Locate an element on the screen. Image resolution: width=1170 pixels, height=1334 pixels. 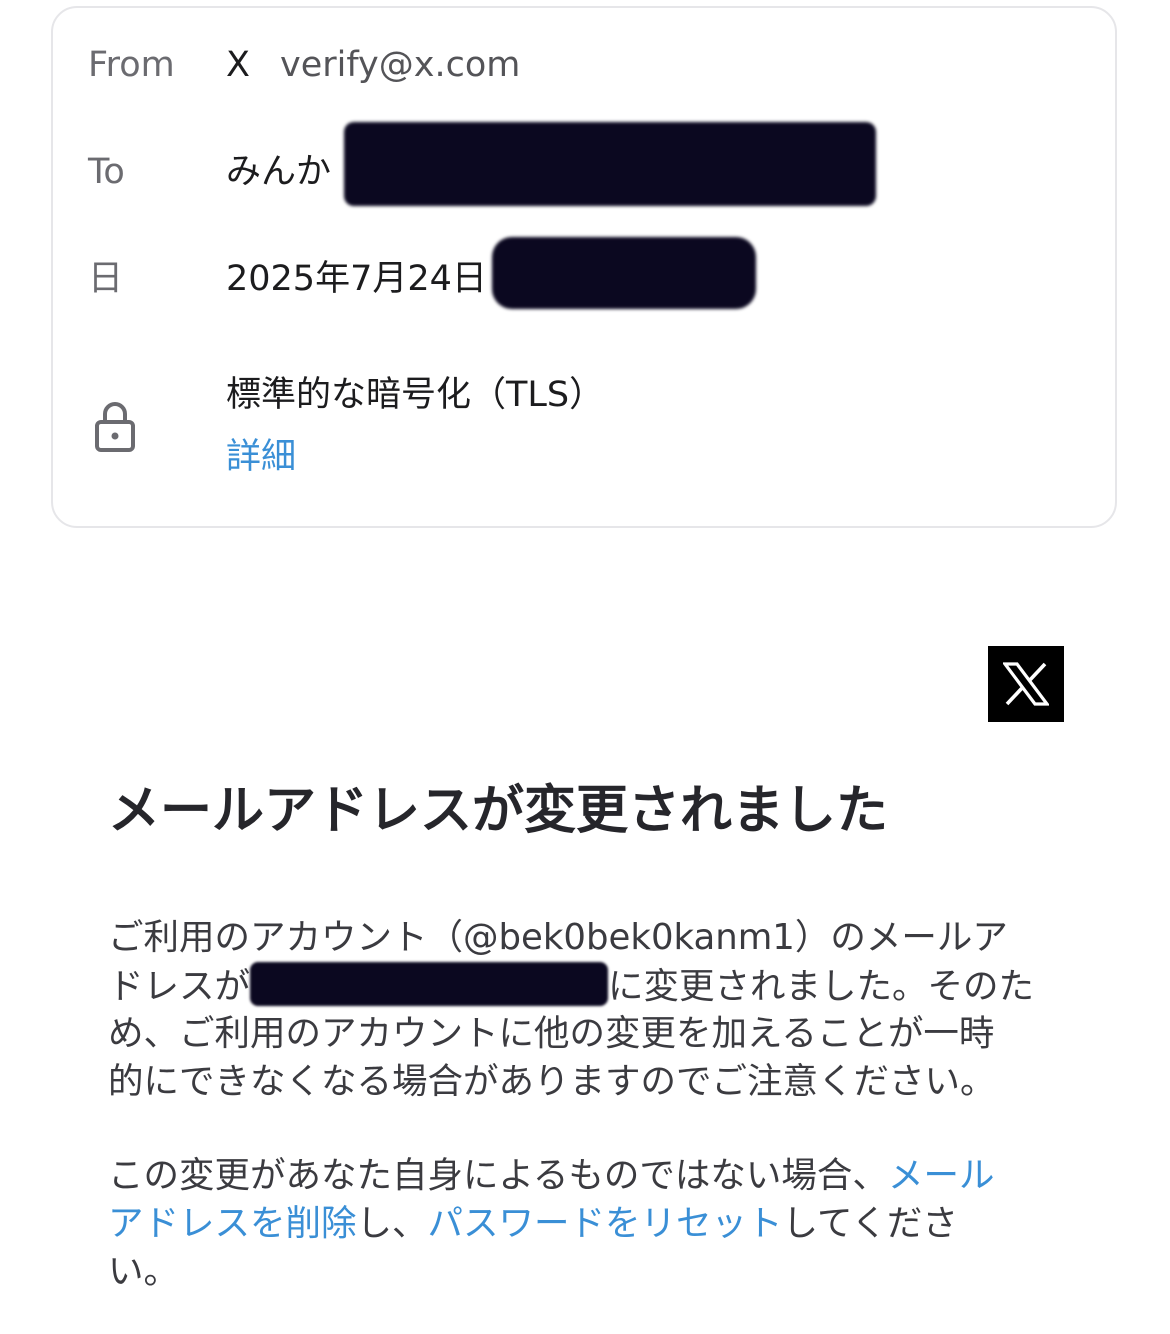
paragraph-2-text: この変更があなた自身によるものではない場合、 is located at coordinates (498, 1175).